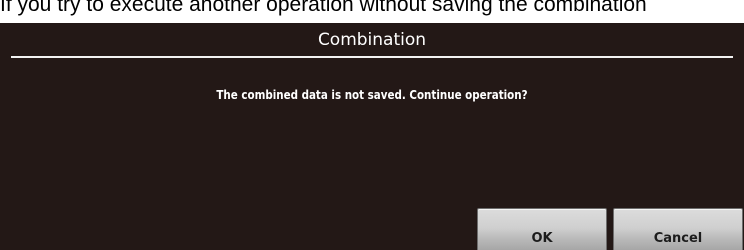  Describe the element at coordinates (372, 57) in the screenshot. I see `title-divider` at that location.